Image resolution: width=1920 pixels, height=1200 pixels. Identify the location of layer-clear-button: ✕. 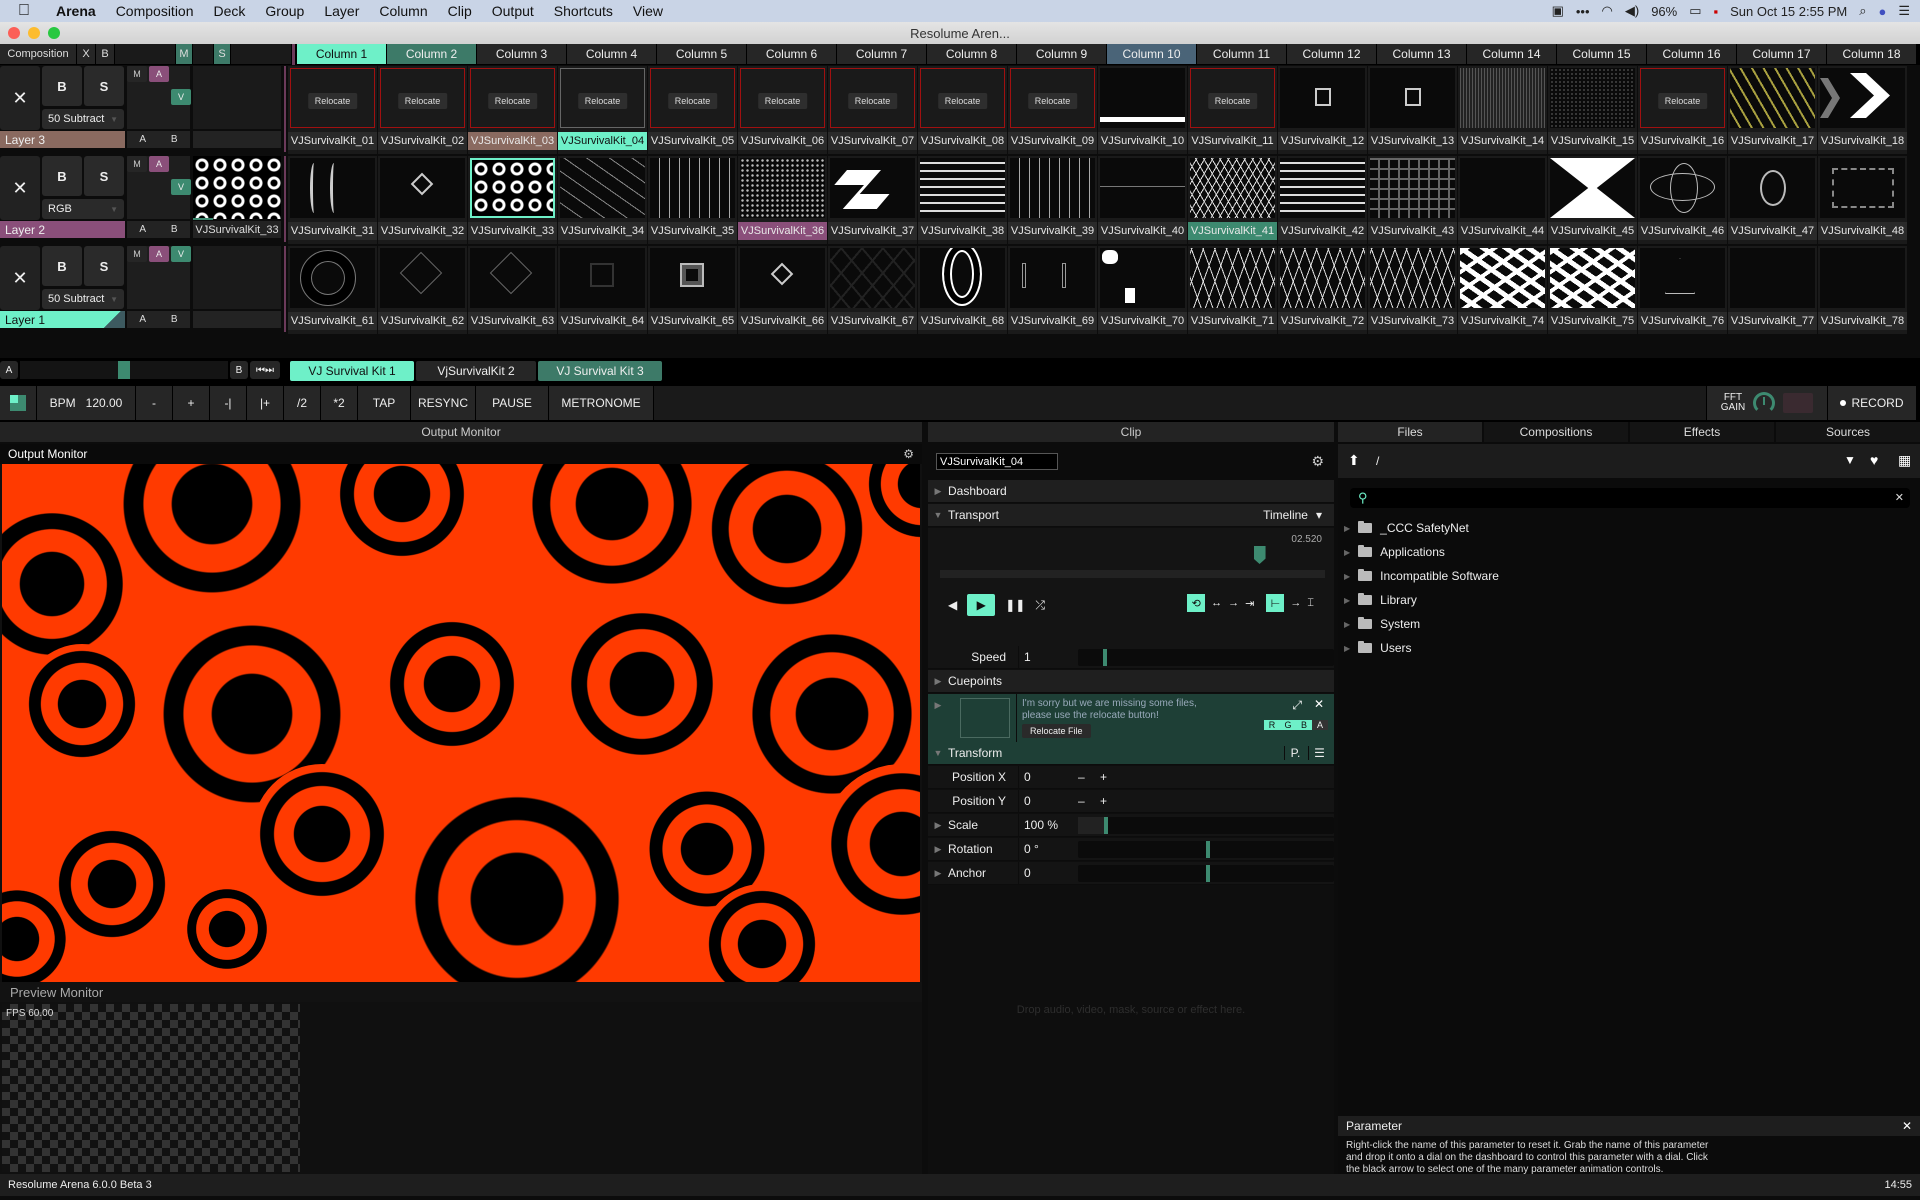
(20, 188).